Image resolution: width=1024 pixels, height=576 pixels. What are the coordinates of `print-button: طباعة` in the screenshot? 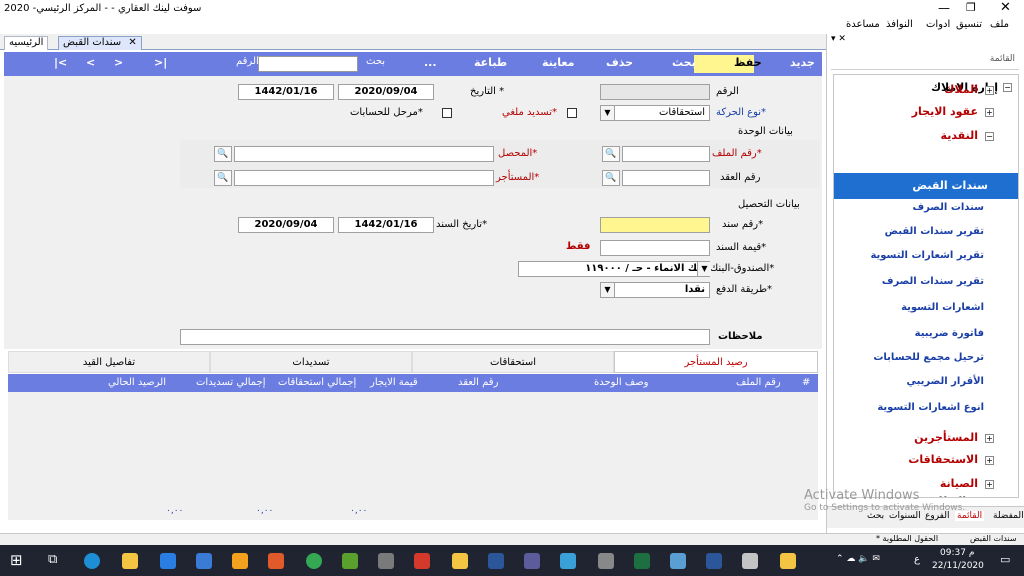 It's located at (490, 62).